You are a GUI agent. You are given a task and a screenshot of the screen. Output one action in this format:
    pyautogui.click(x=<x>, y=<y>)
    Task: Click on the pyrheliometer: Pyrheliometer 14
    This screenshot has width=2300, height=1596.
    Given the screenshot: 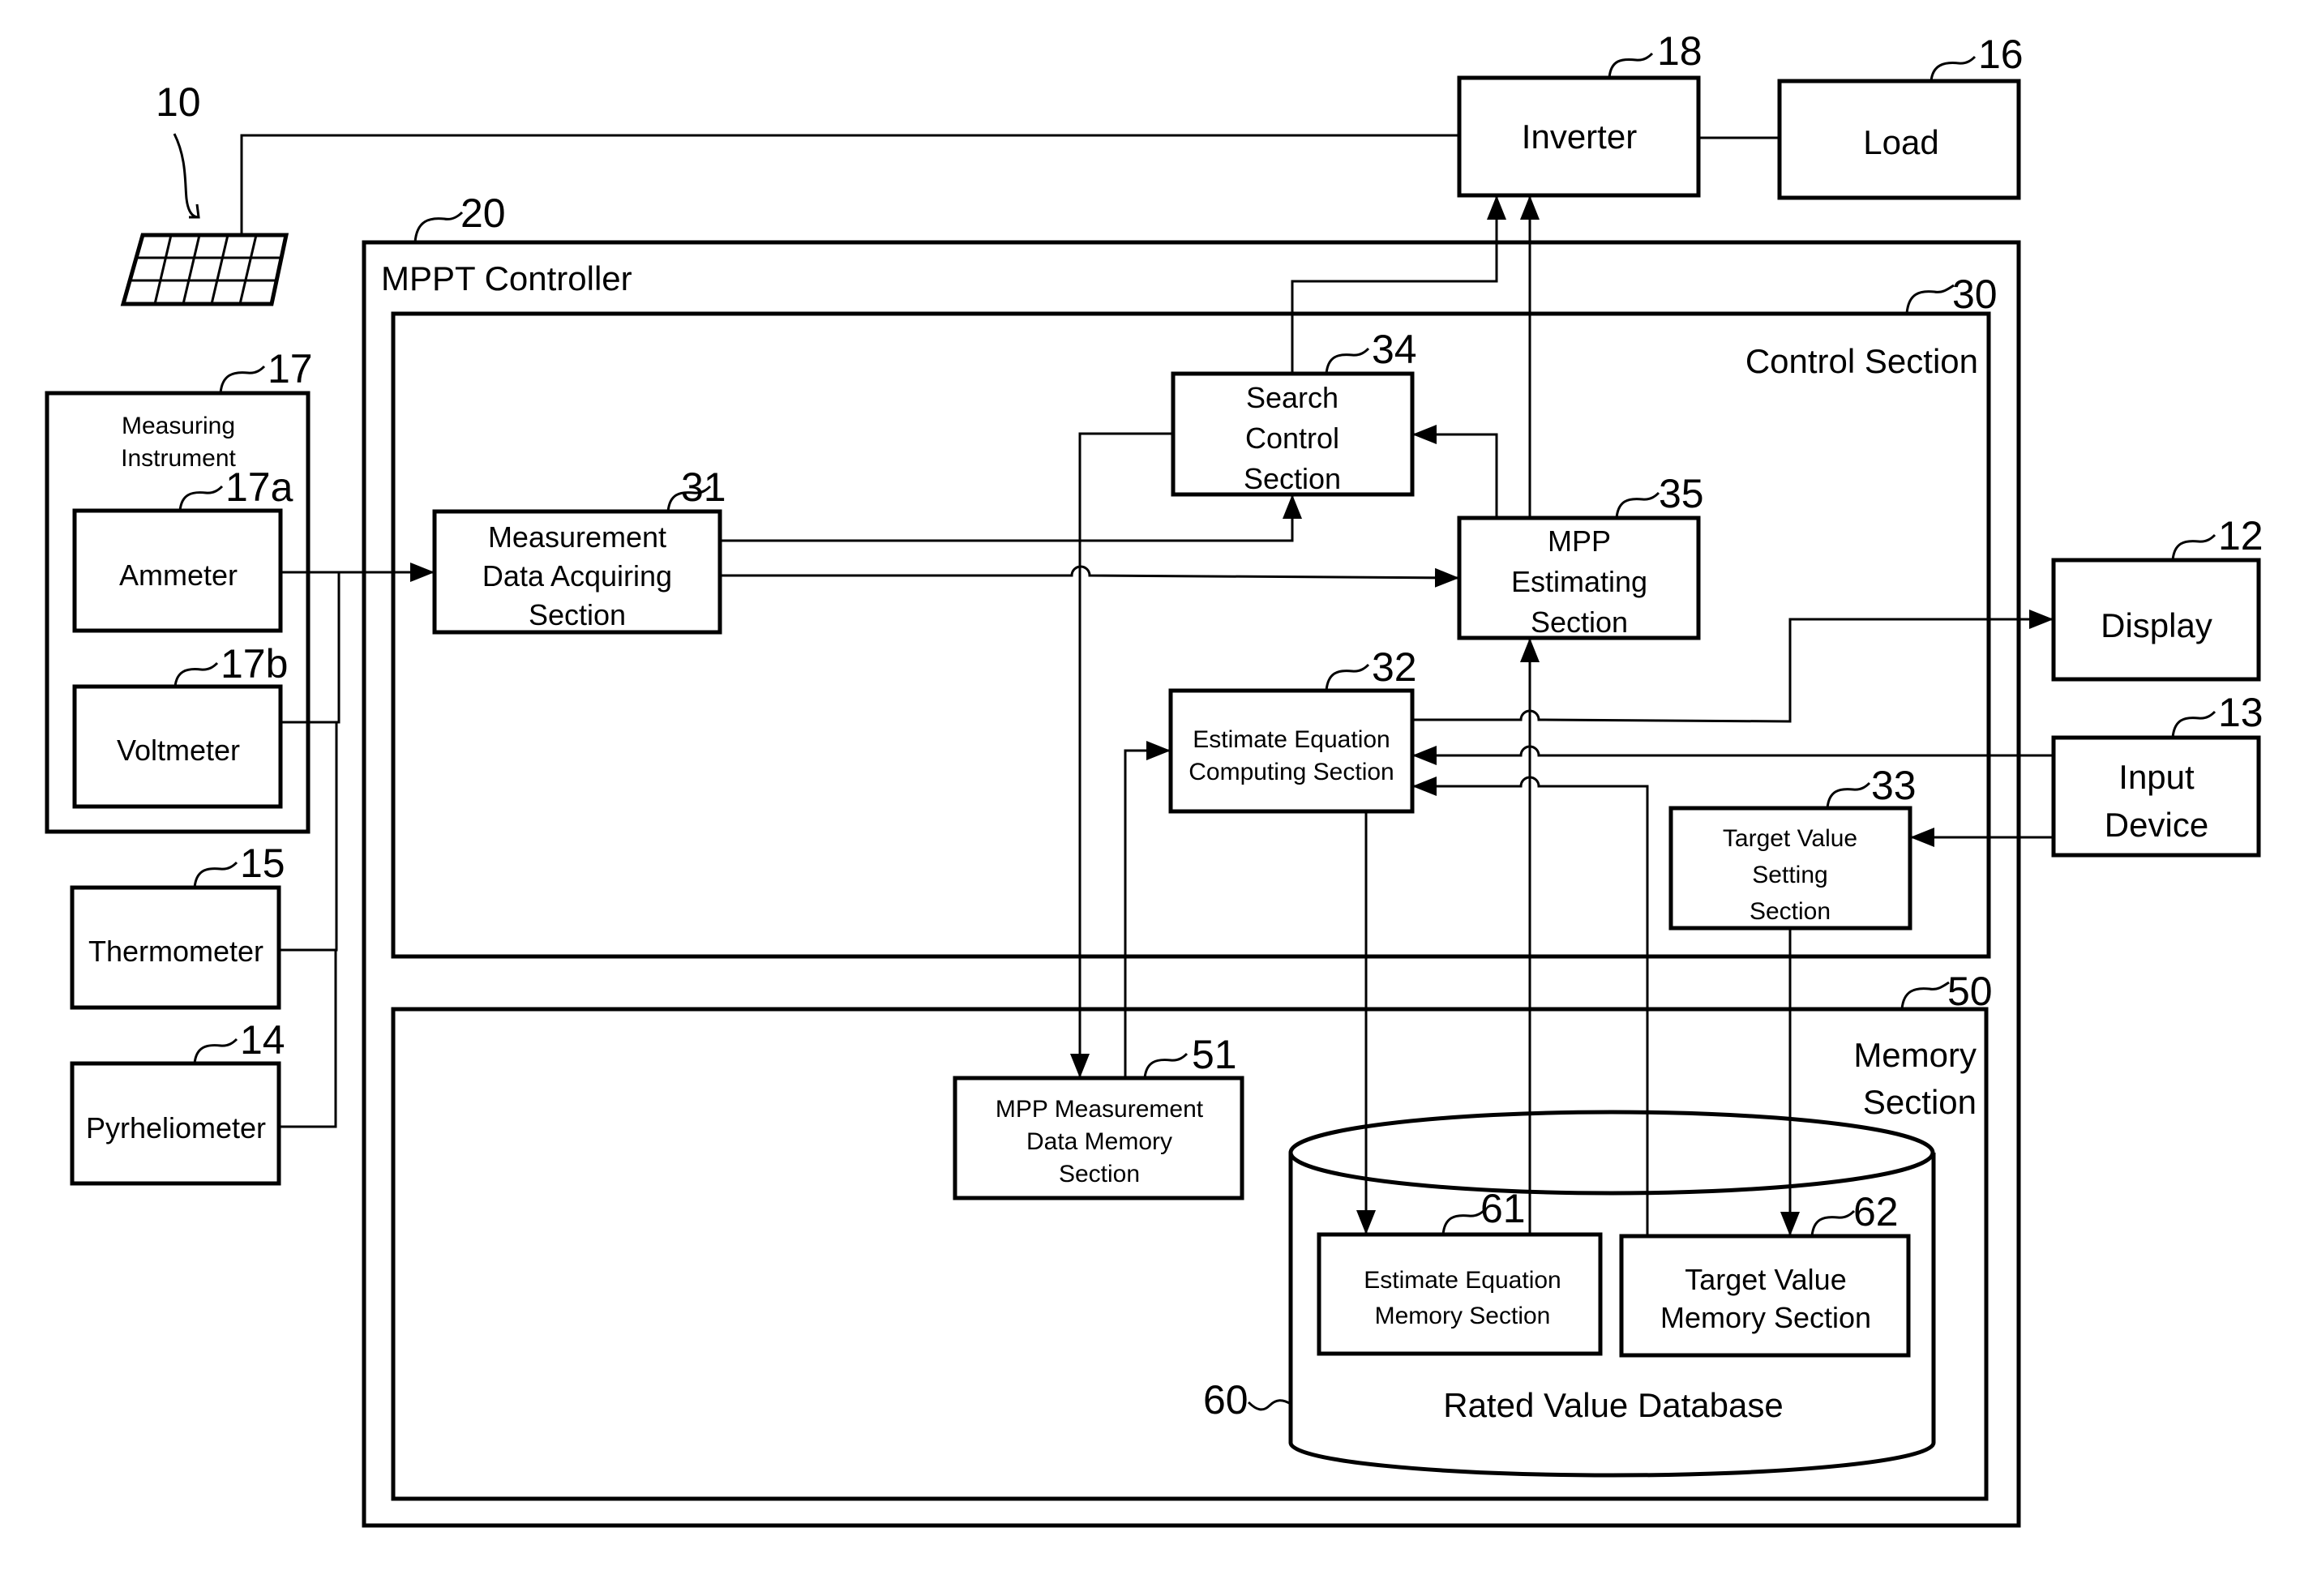 What is the action you would take?
    pyautogui.click(x=177, y=1101)
    